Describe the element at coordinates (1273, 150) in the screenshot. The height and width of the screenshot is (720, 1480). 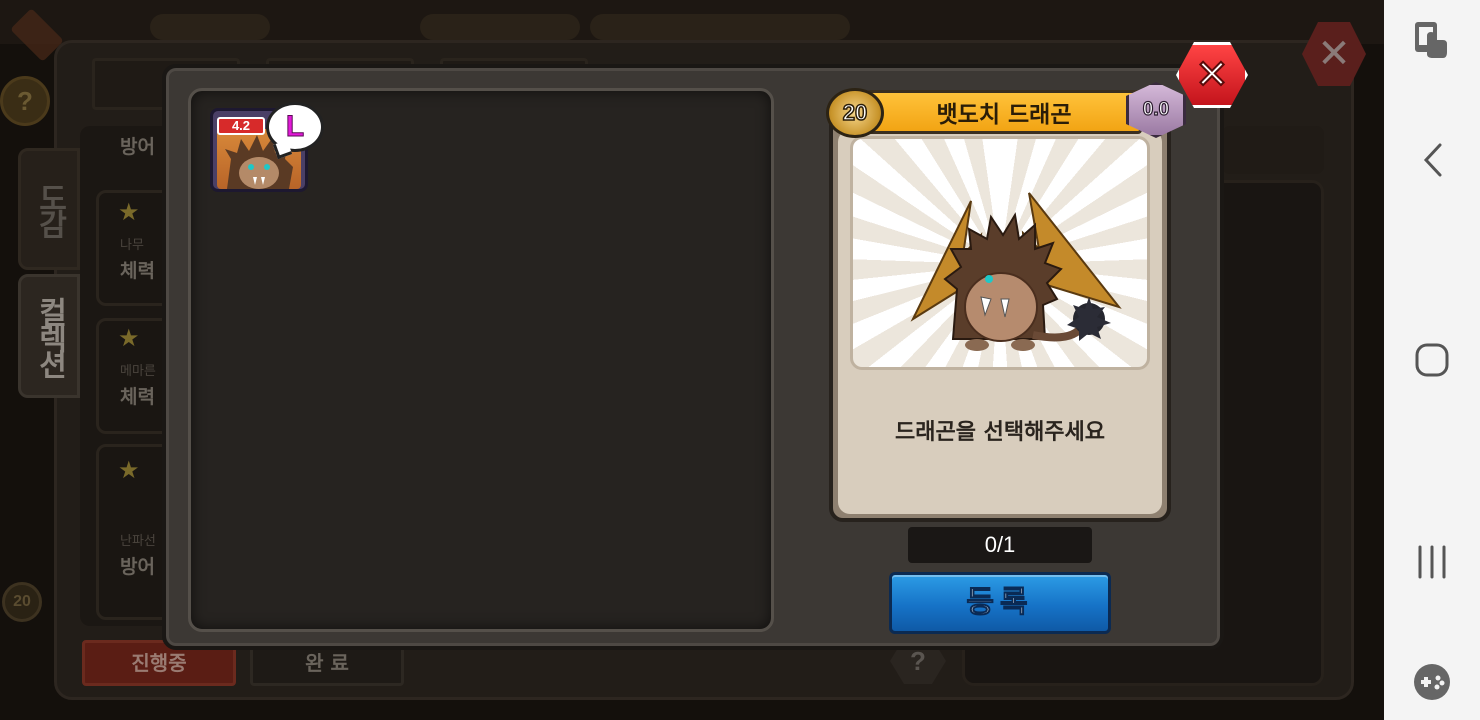
I see `right-header-bar` at that location.